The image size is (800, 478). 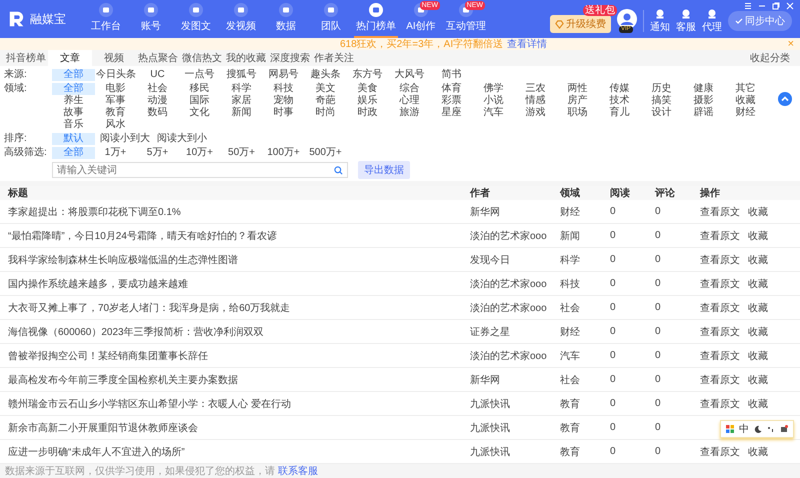 I want to click on filter-option: 养生, so click(x=73, y=101).